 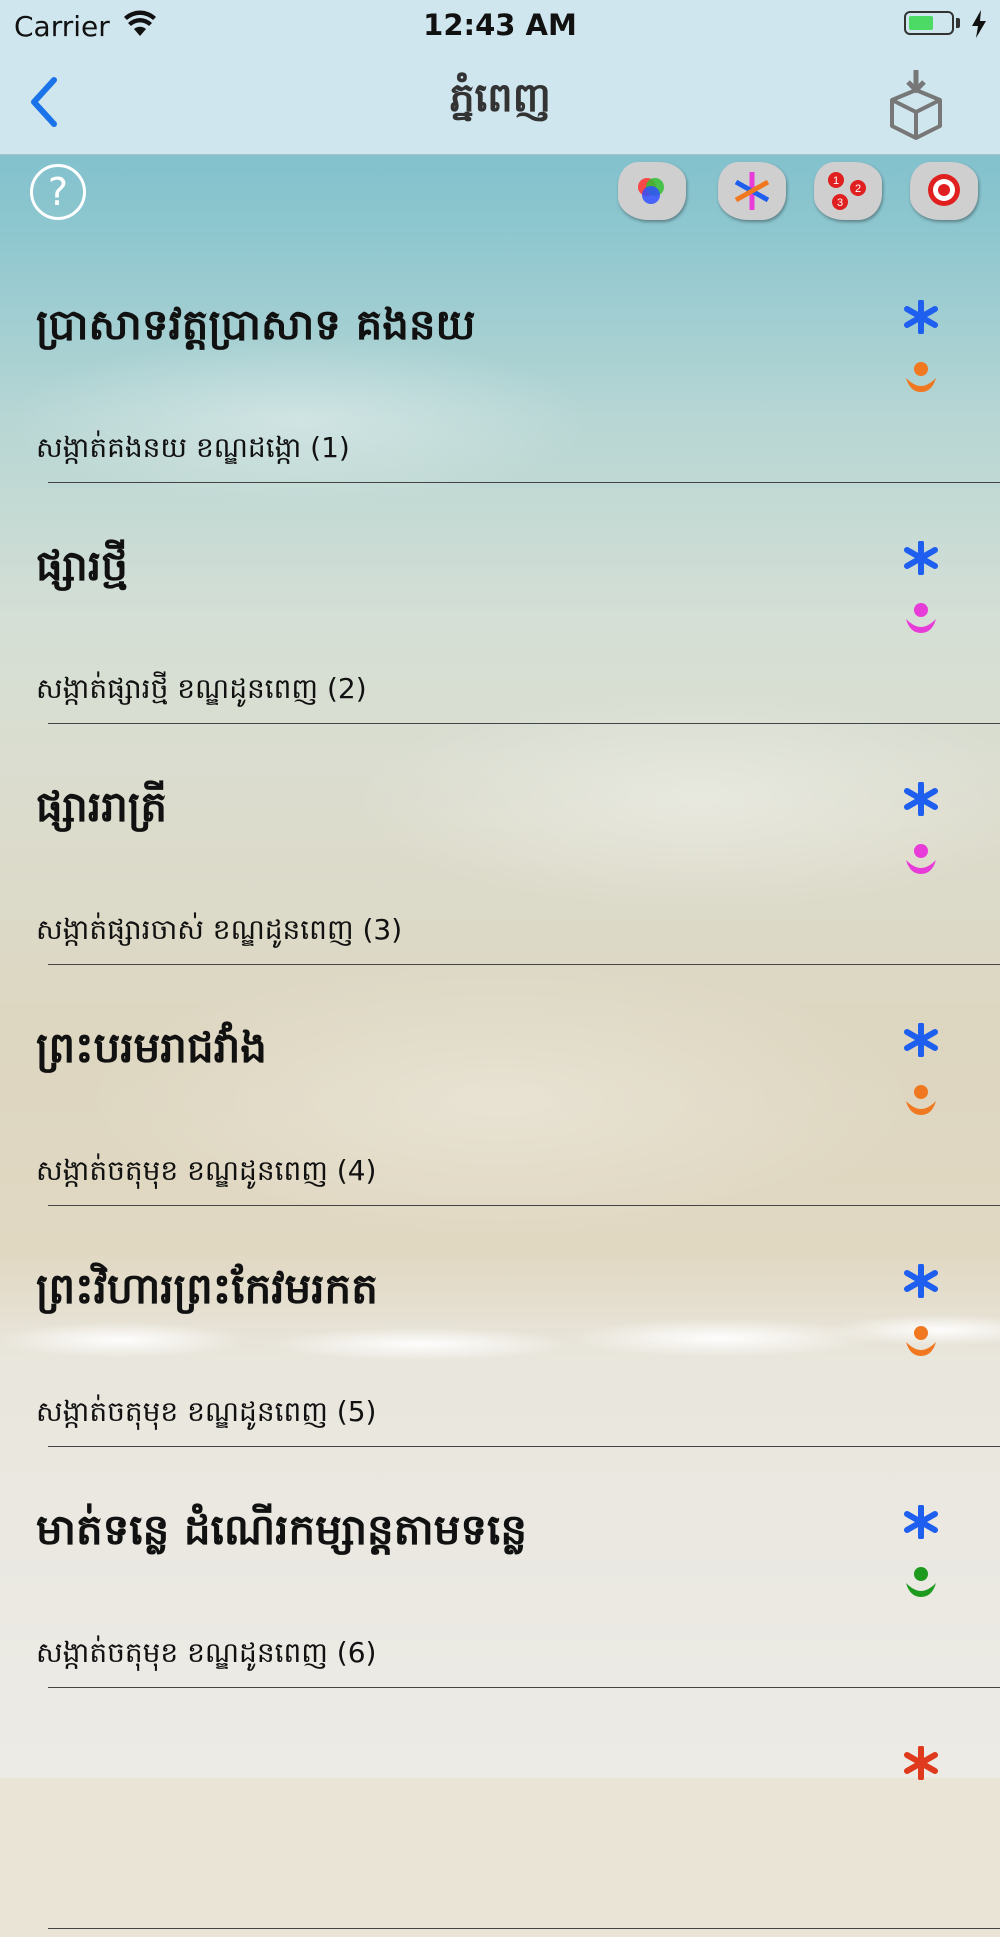 I want to click on numbered-markers-icon: 1 2 3, so click(x=847, y=191).